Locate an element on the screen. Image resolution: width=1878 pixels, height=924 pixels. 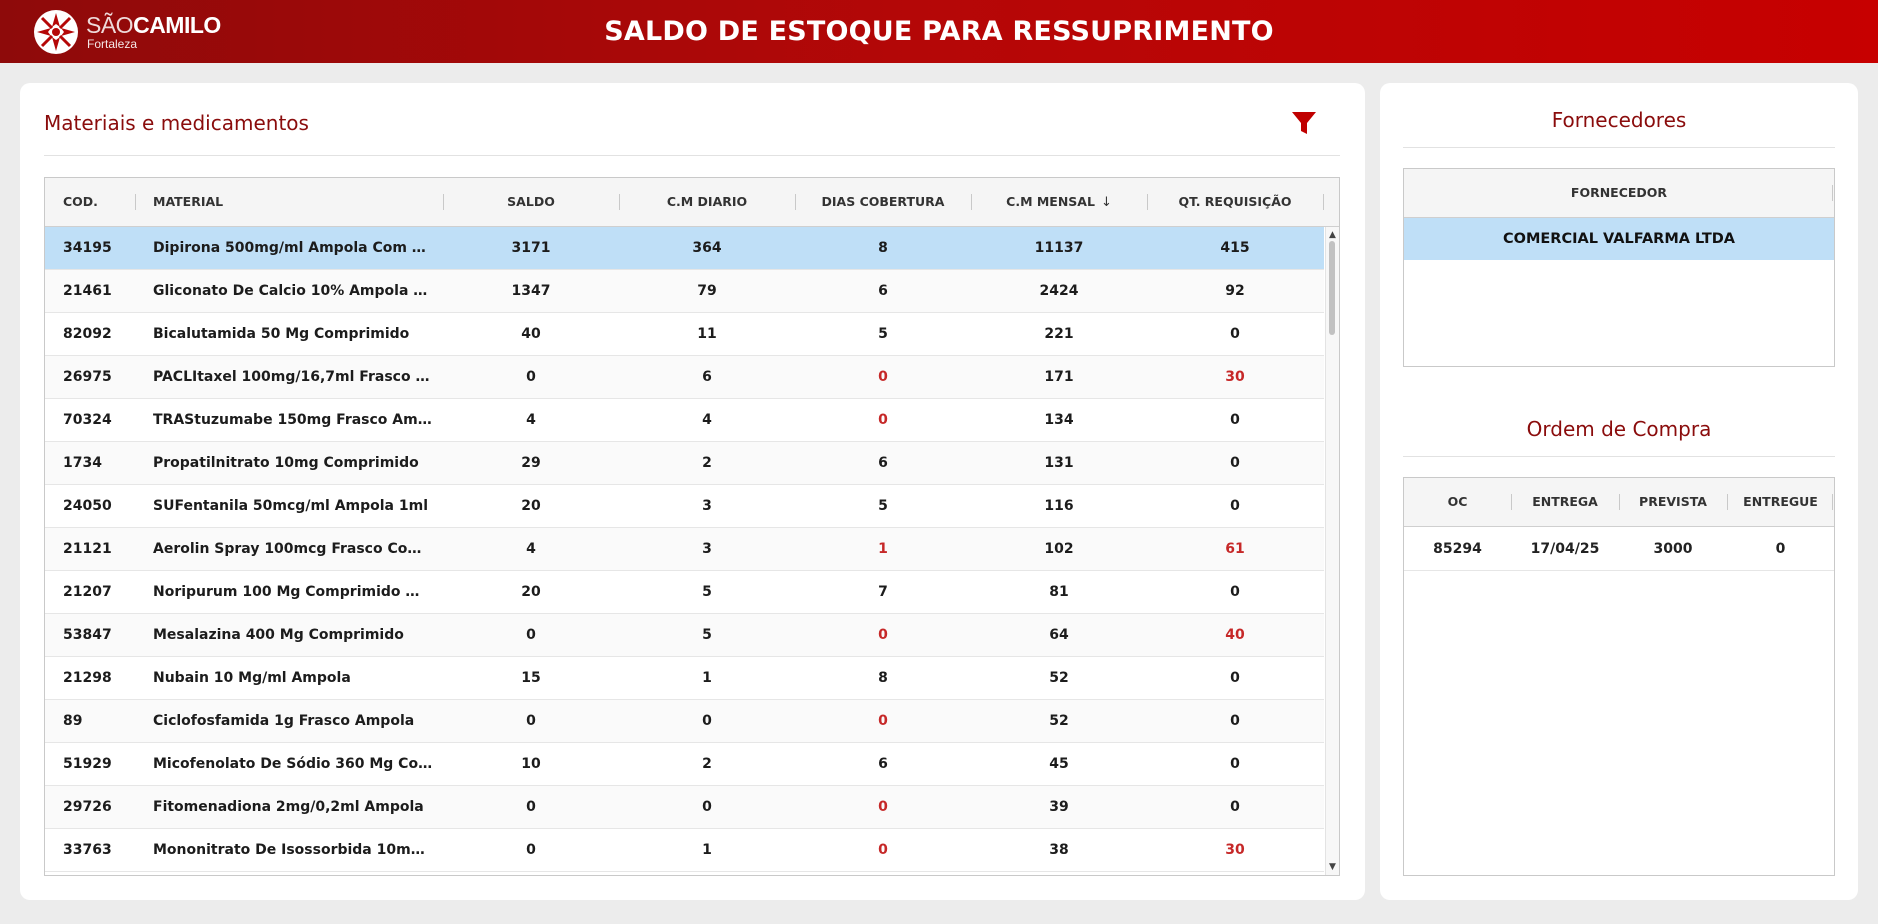
page-title: SALDO DE ESTOQUE PARA RESSUPRIMENTO is located at coordinates (939, 31).